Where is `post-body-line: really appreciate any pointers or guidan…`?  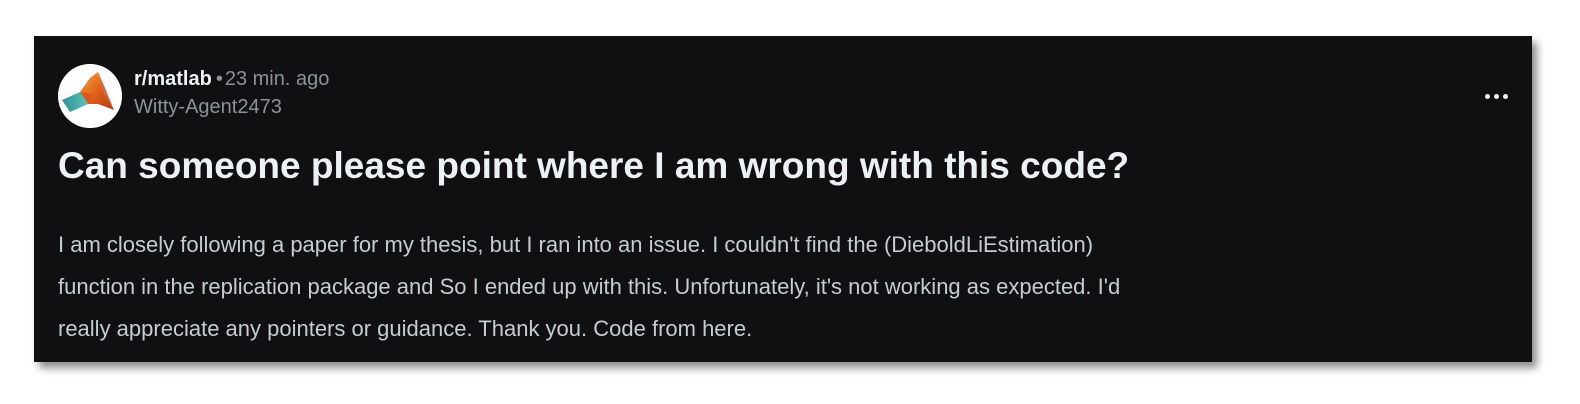
post-body-line: really appreciate any pointers or guidan… is located at coordinates (405, 328).